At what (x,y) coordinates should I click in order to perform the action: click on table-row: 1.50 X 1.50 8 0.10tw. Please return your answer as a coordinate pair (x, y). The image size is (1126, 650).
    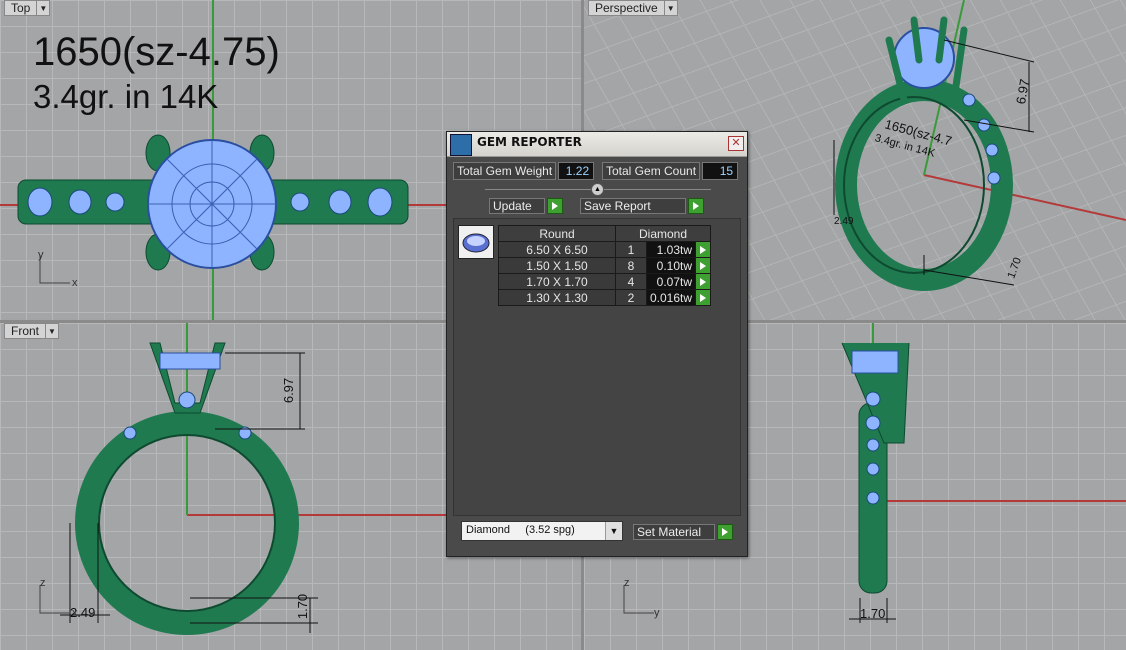
    Looking at the image, I should click on (605, 265).